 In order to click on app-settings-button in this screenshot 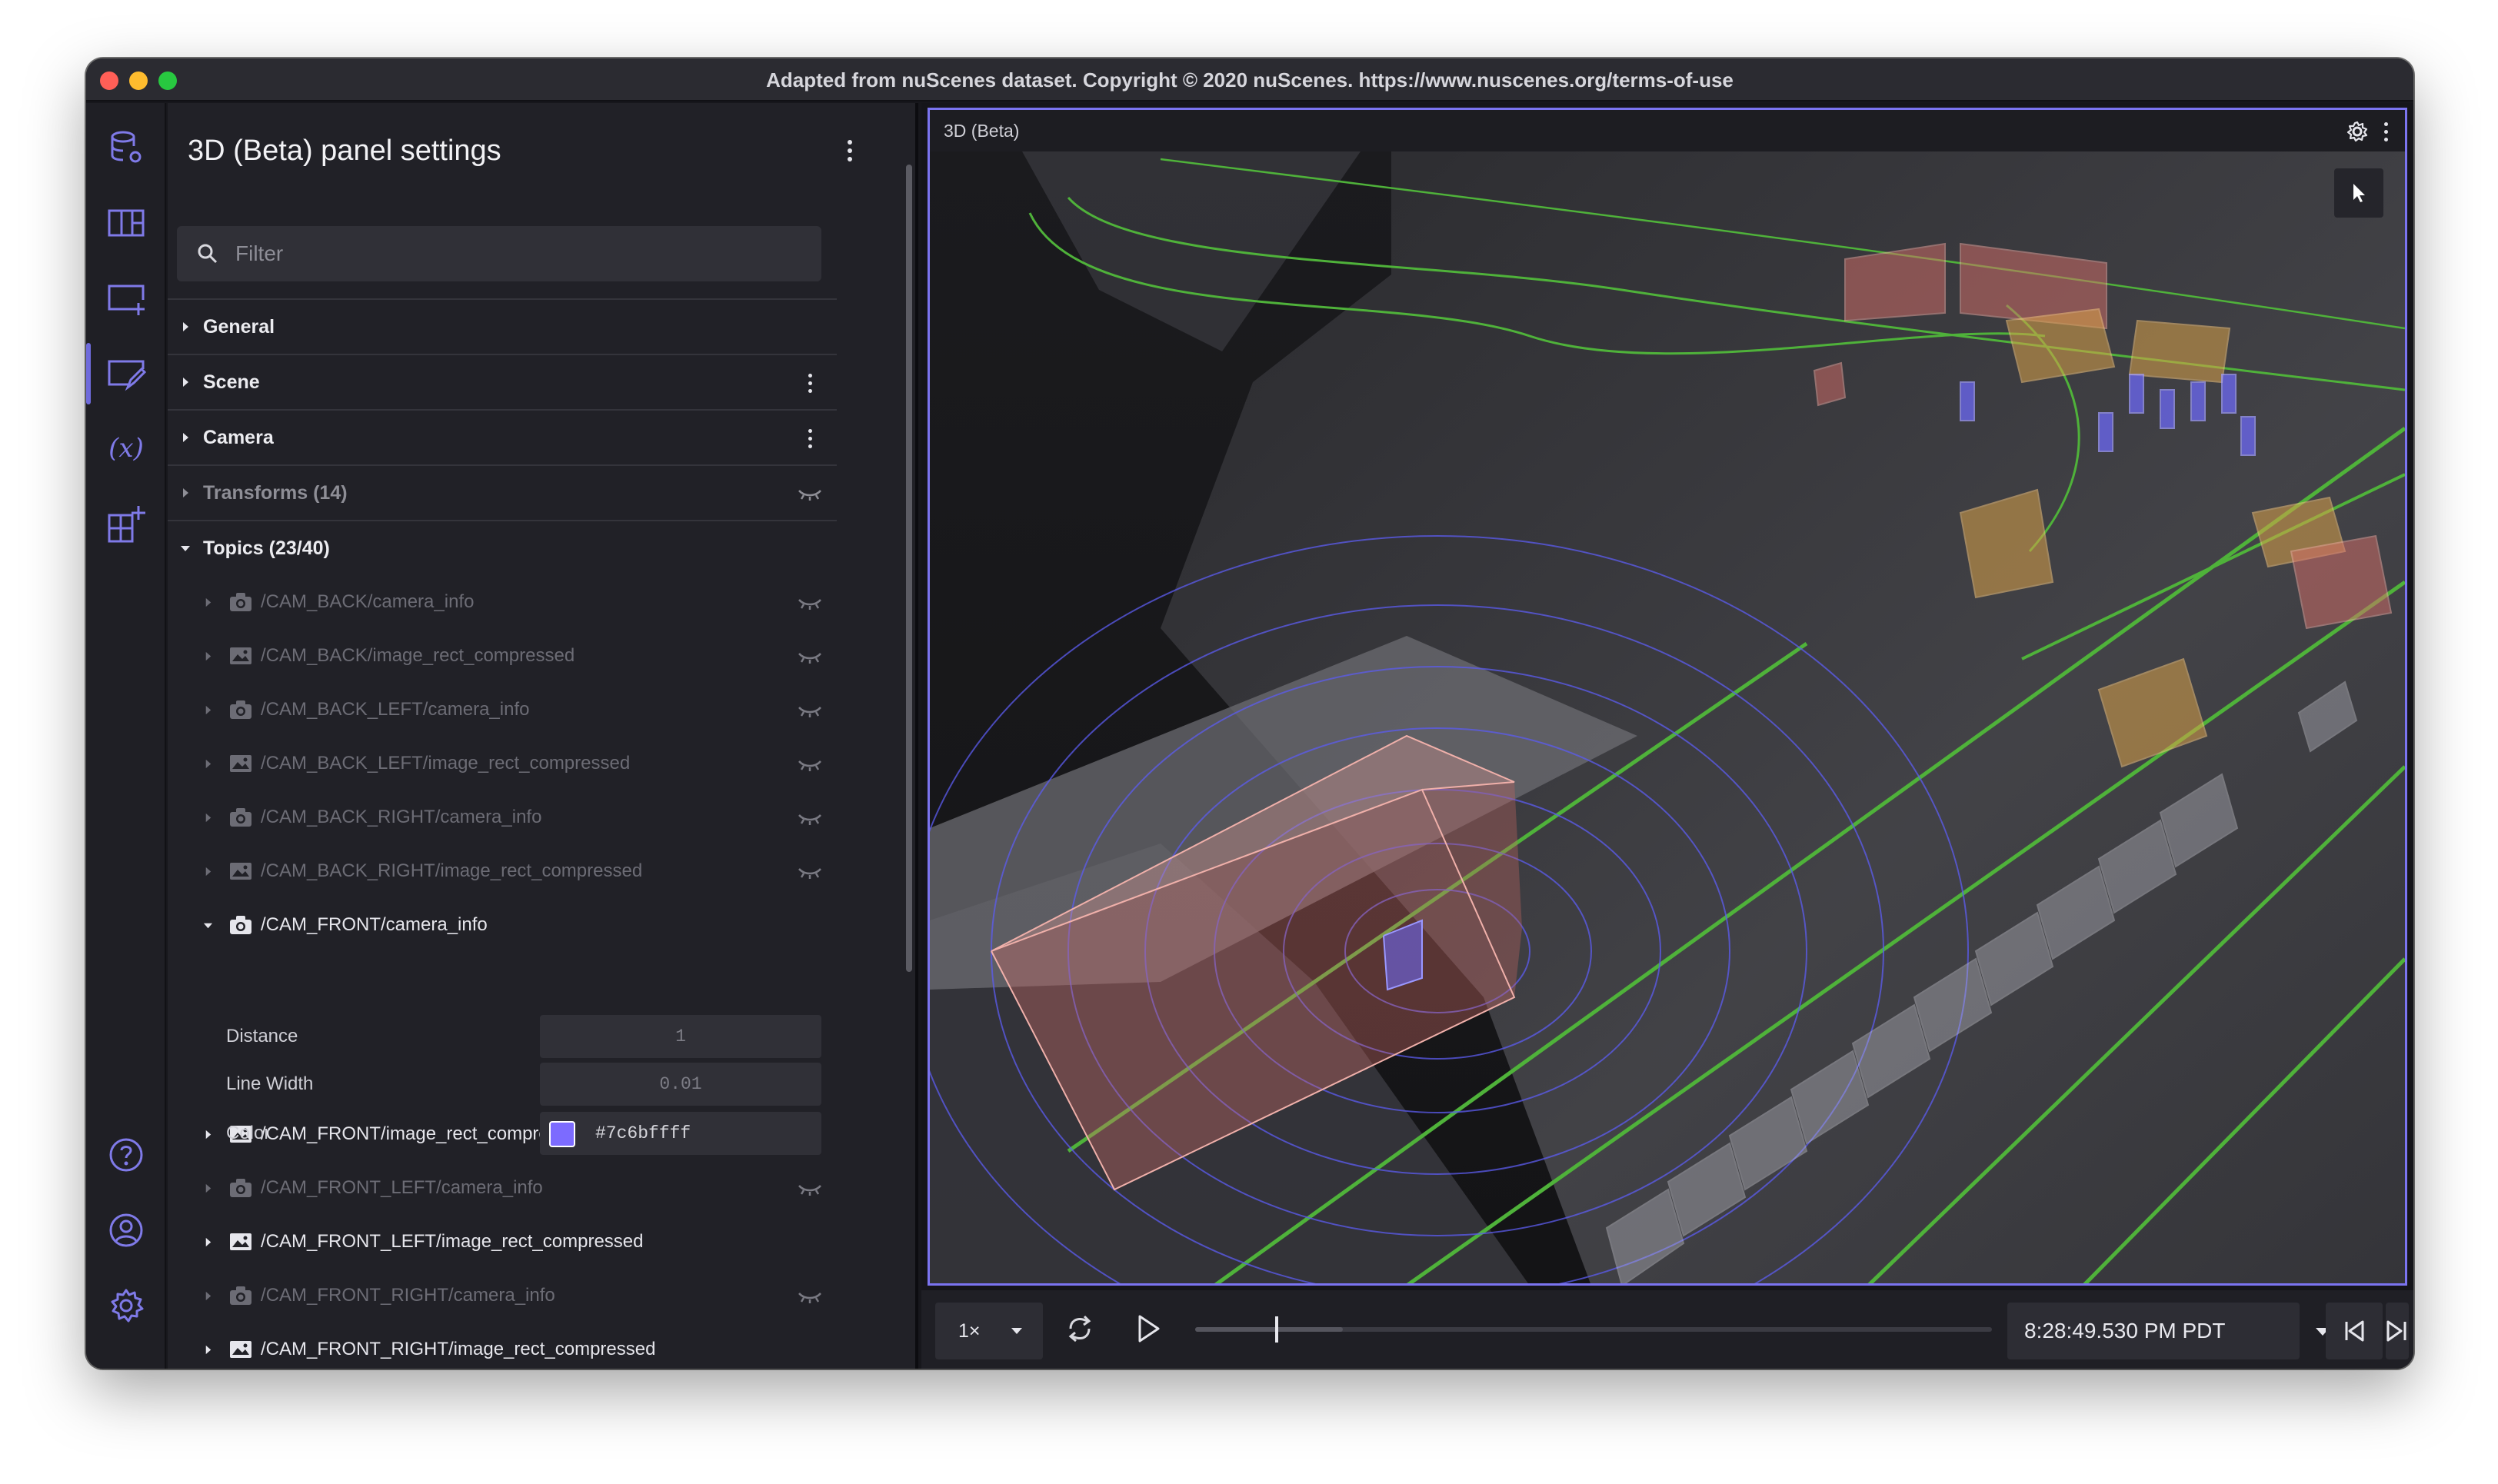, I will do `click(126, 1306)`.